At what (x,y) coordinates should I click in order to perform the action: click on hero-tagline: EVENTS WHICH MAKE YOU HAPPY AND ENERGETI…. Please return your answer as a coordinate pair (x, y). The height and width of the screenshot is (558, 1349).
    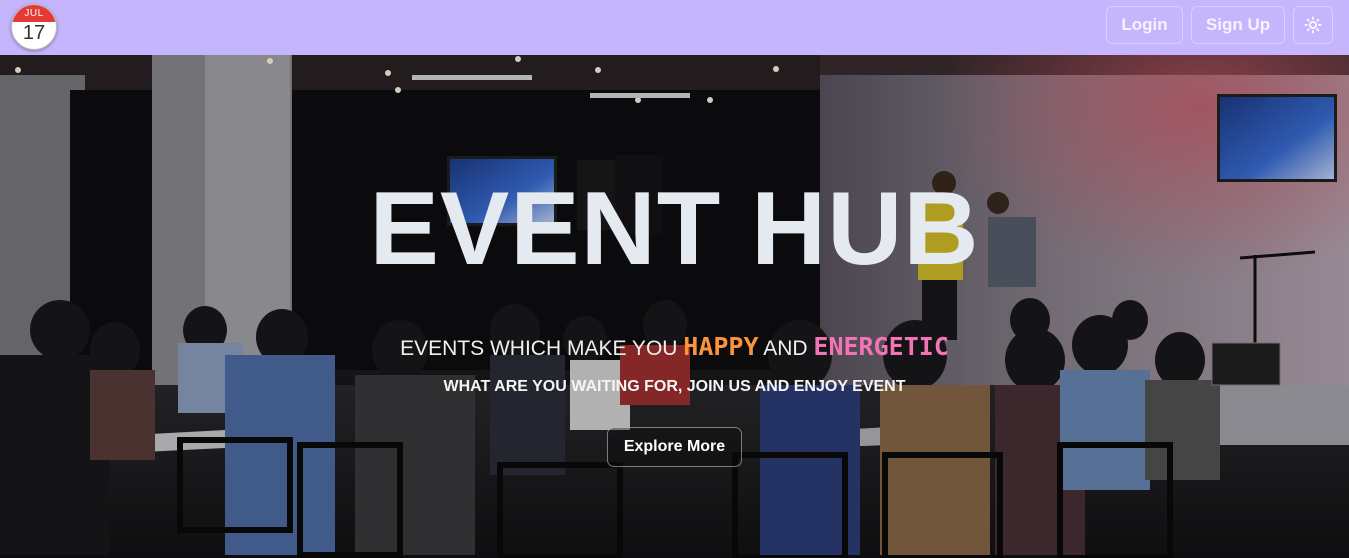
    Looking at the image, I should click on (674, 348).